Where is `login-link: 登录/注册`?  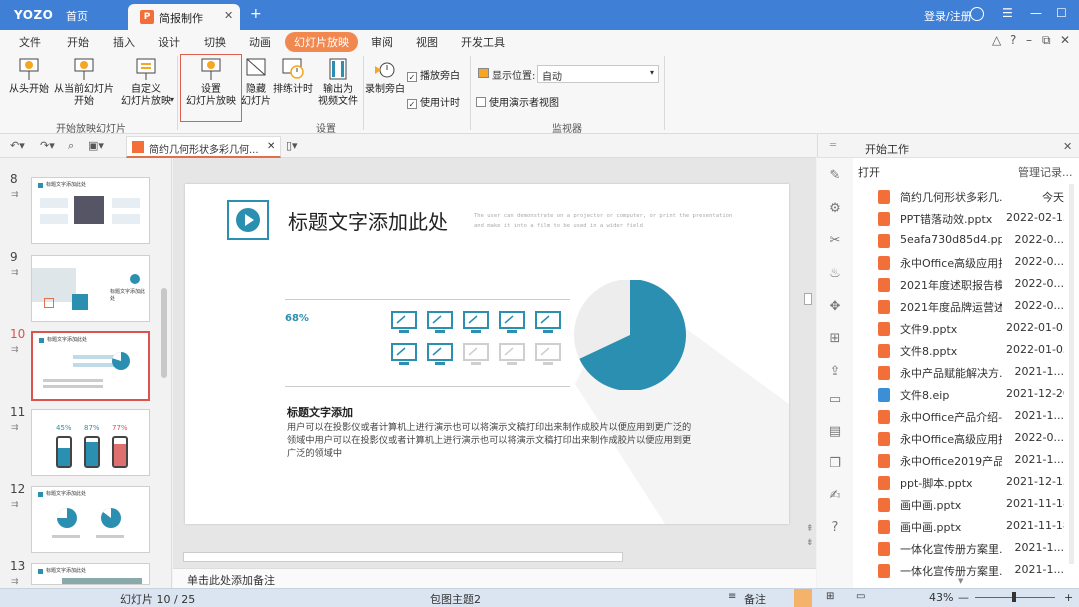
login-link: 登录/注册 is located at coordinates (948, 16).